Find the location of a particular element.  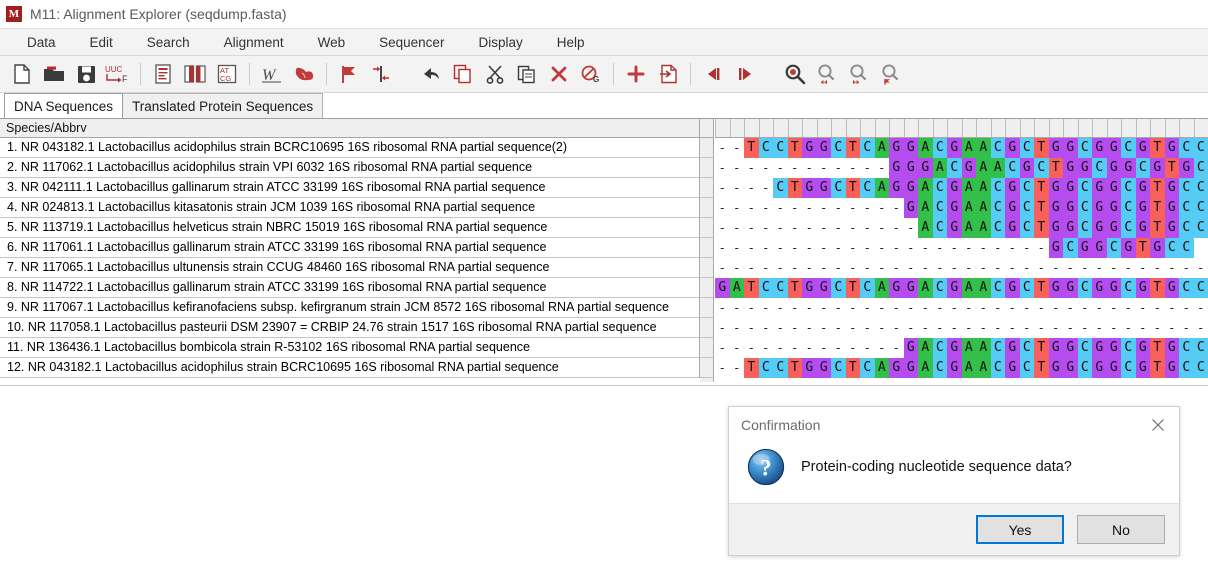

red-flag-icon is located at coordinates (349, 74).